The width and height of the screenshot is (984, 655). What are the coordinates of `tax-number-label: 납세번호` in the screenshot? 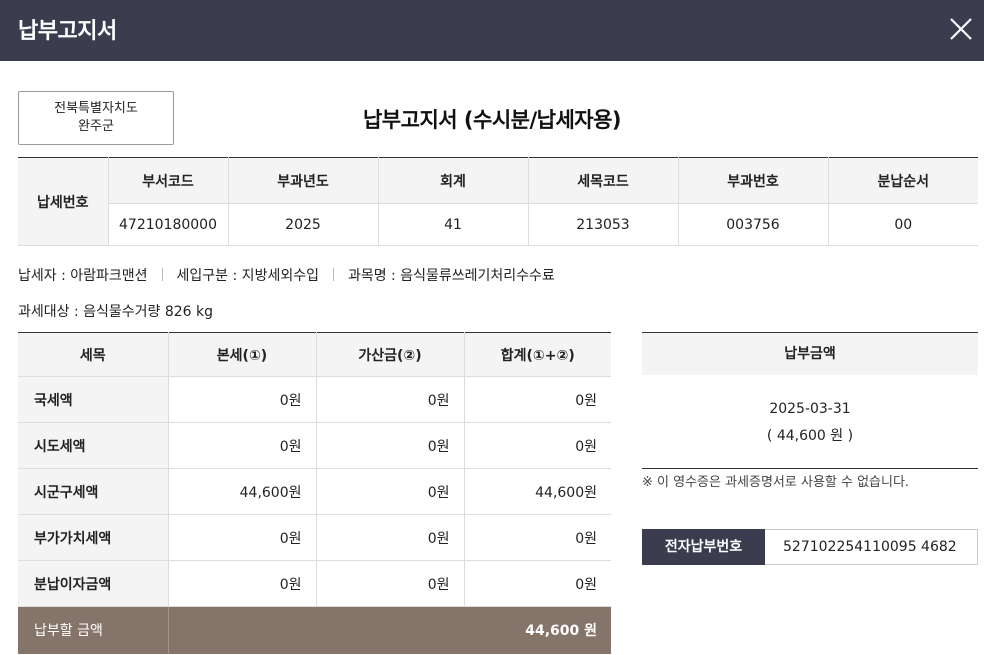 It's located at (63, 201).